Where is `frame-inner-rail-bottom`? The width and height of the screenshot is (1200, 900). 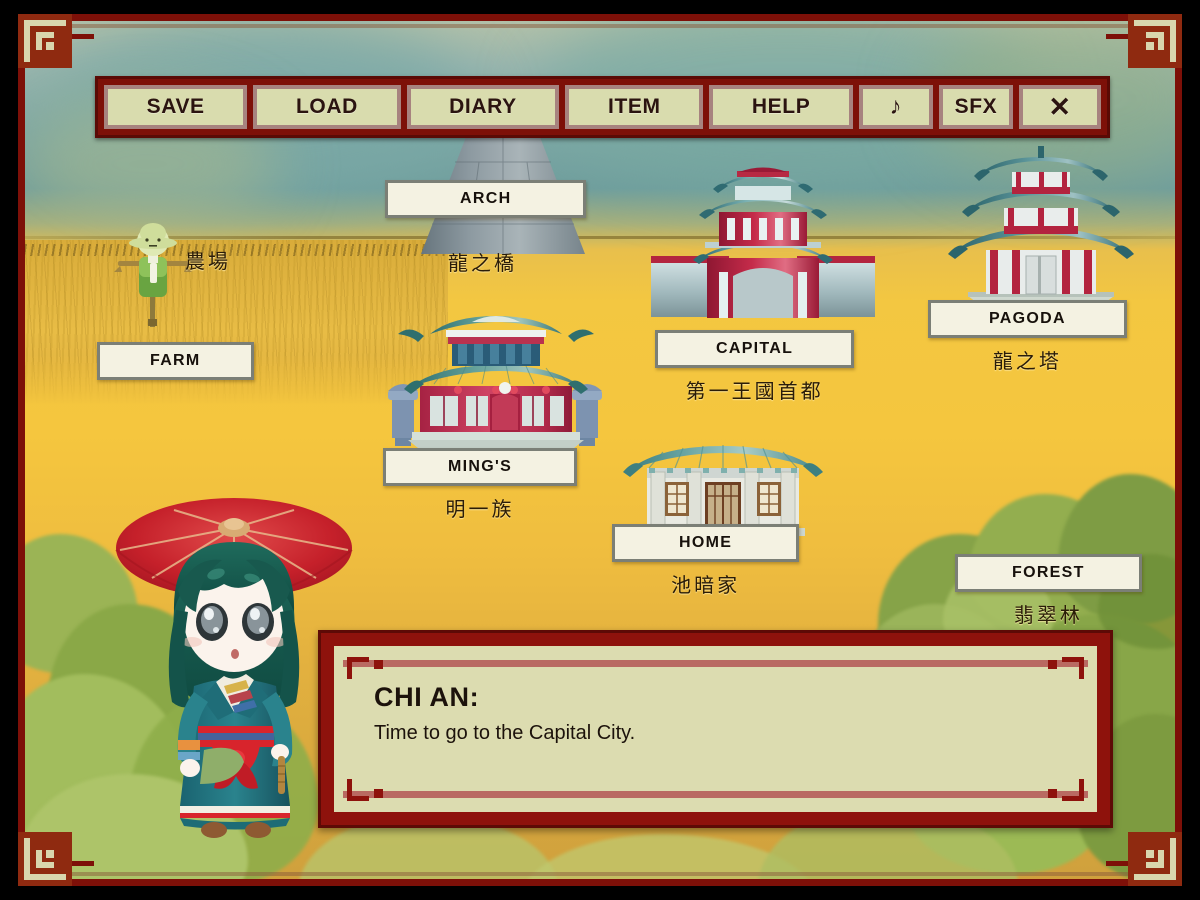
frame-inner-rail-bottom is located at coordinates (600, 874).